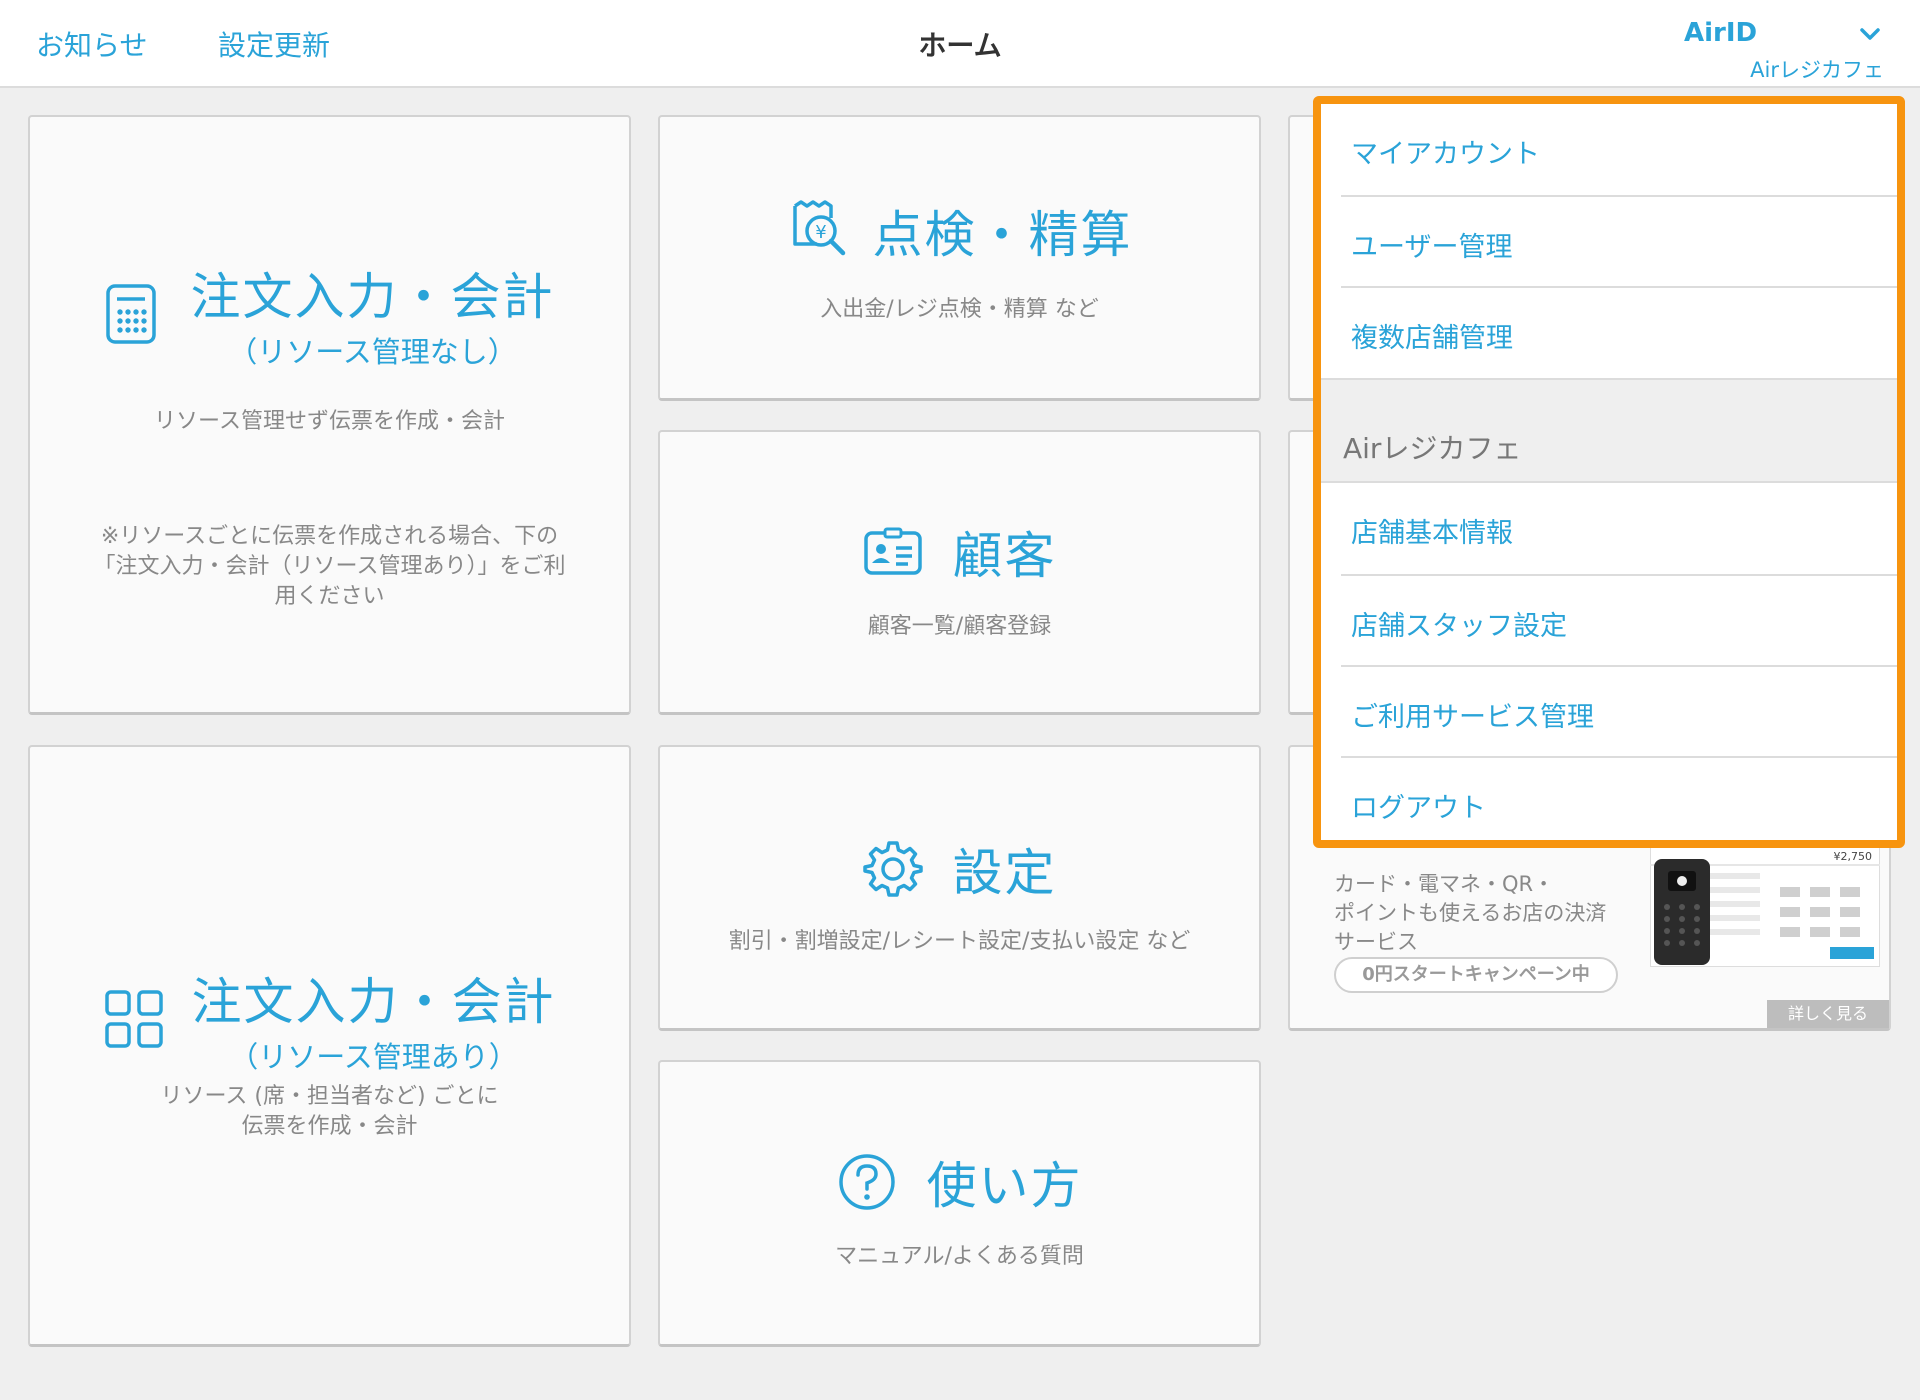  What do you see at coordinates (959, 626) in the screenshot?
I see `tile-description: 顧客一覧/顧客登録` at bounding box center [959, 626].